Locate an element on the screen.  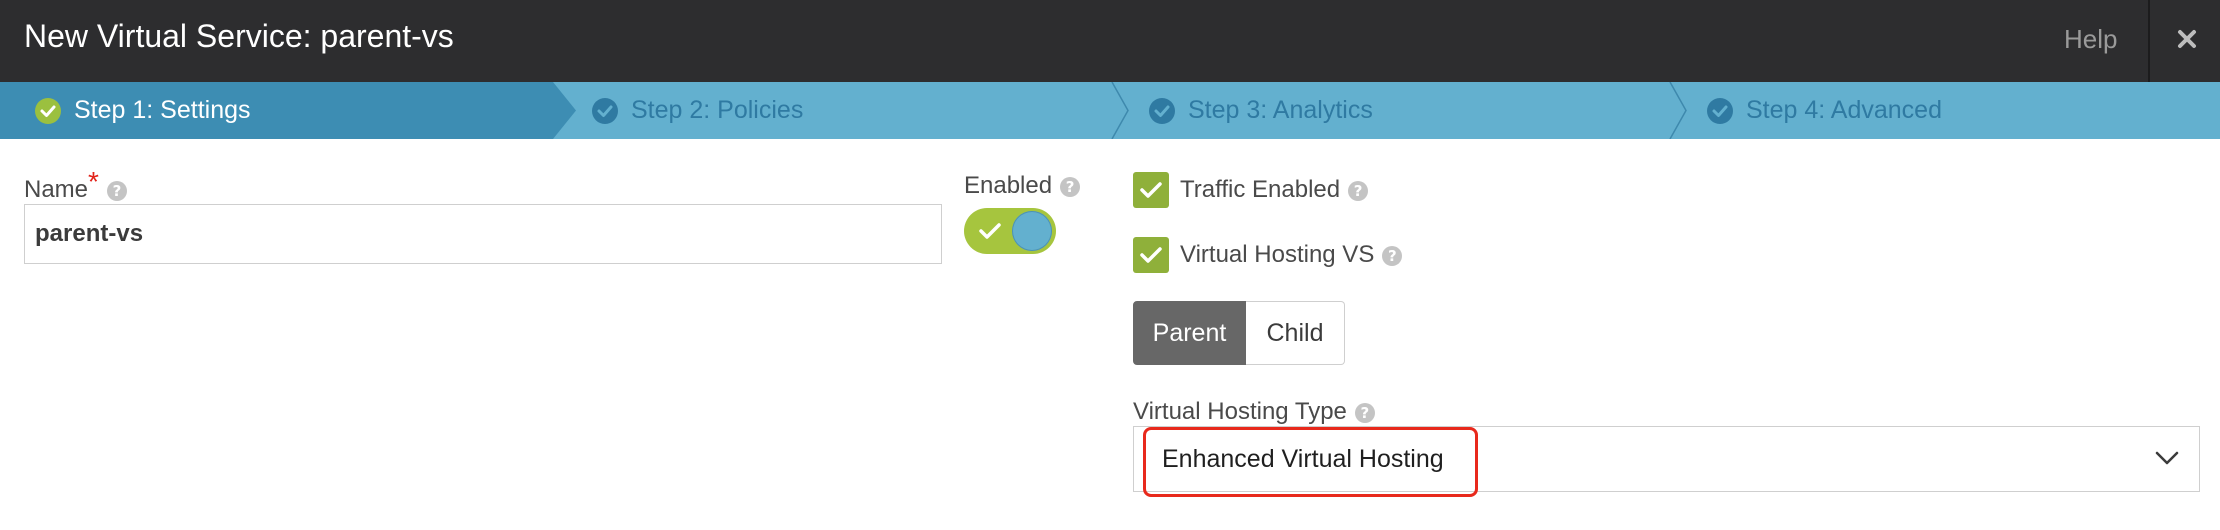
vh-type-label: Virtual Hosting Type? is located at coordinates (1254, 412).